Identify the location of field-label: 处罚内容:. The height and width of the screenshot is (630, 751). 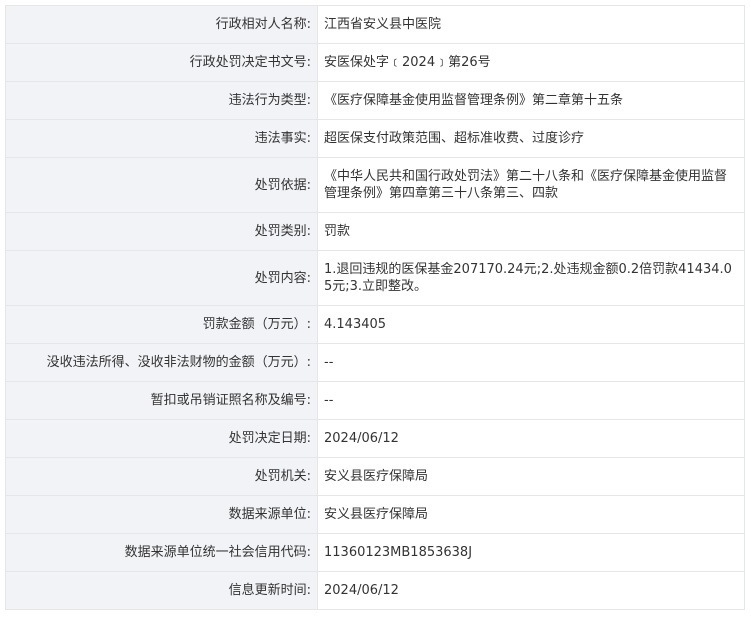
(161, 278).